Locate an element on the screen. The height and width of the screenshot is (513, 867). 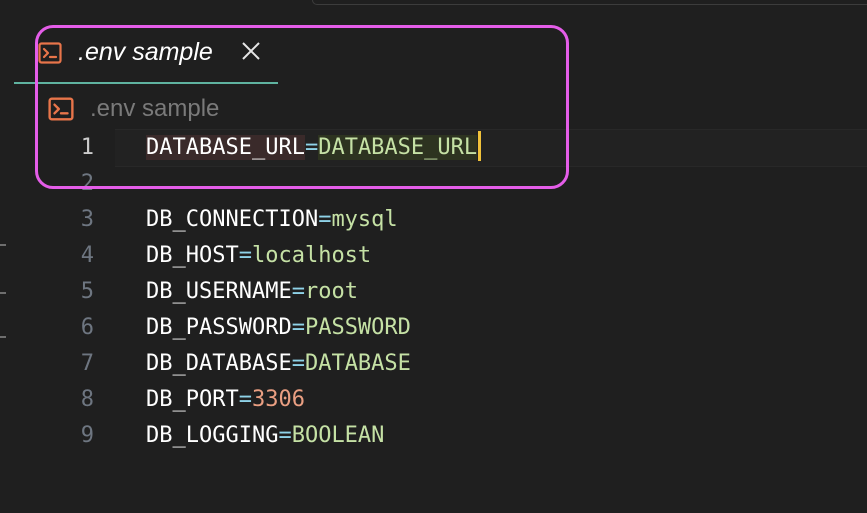
env-value: BOOLEAN is located at coordinates (338, 435).